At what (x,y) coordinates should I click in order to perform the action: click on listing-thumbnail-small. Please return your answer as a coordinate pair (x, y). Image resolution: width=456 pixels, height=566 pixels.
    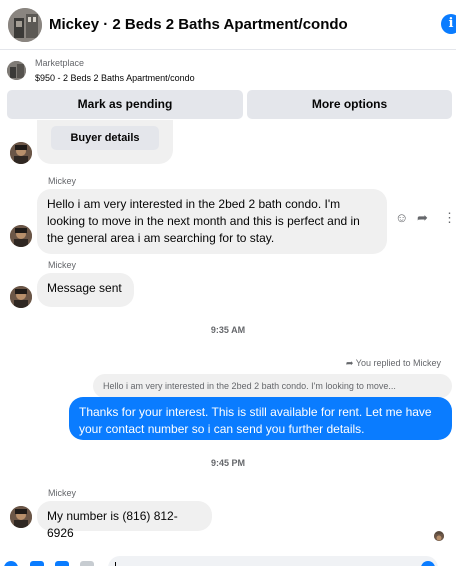
    Looking at the image, I should click on (16, 70).